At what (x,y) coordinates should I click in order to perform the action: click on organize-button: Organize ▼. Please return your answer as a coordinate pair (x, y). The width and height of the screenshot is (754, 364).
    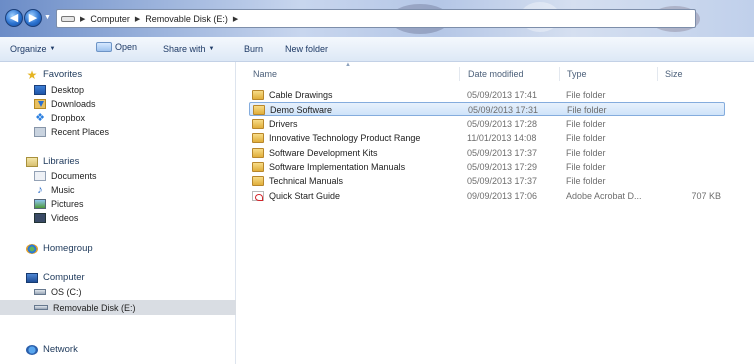
    Looking at the image, I should click on (32, 49).